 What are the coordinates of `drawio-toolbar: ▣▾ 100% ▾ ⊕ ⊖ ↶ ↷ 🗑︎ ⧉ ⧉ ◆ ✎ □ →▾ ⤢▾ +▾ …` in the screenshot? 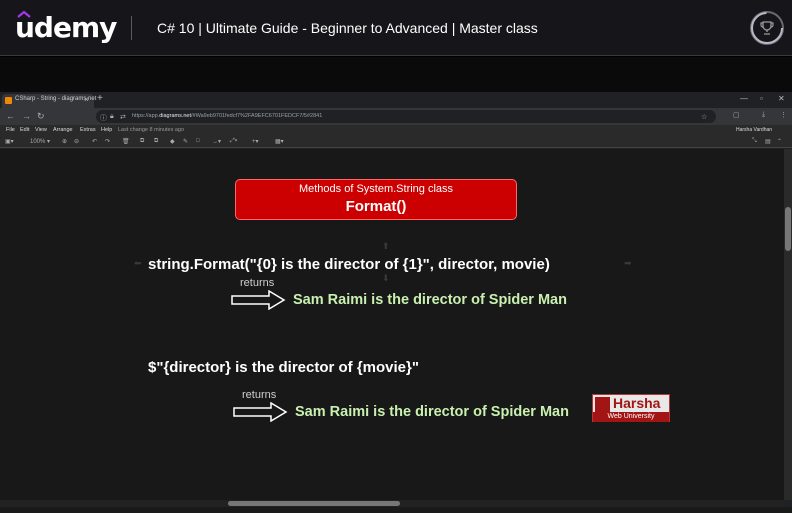 It's located at (396, 142).